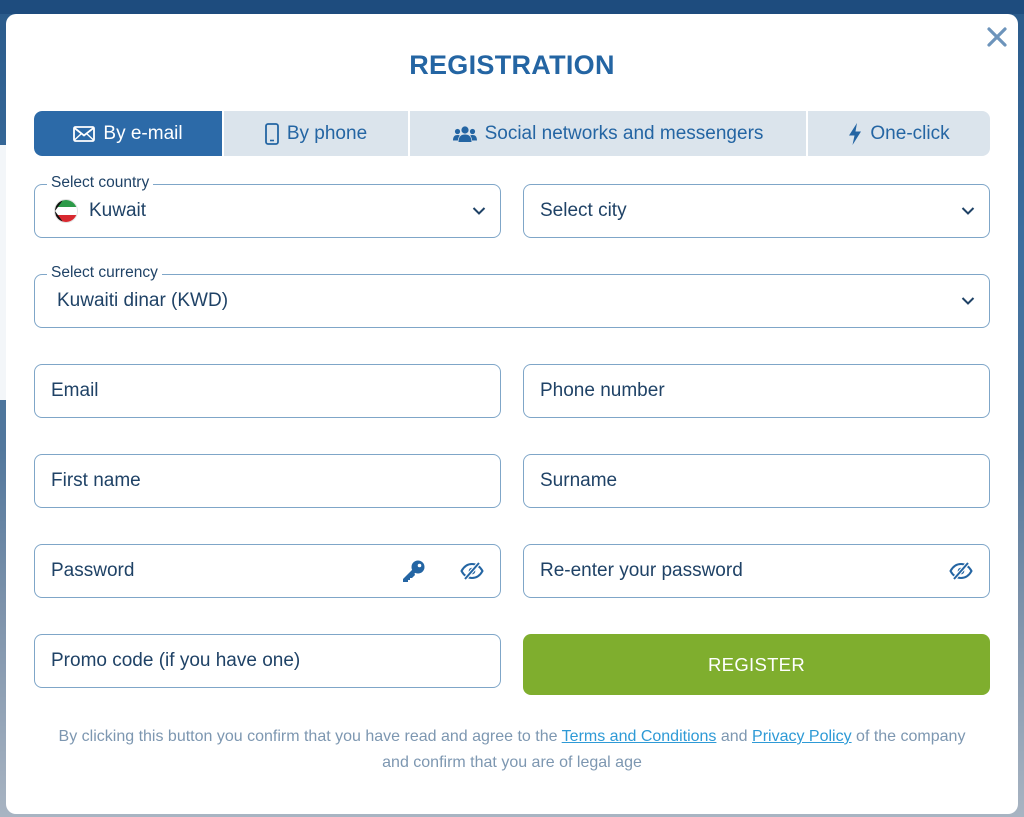  I want to click on lightning-icon, so click(855, 133).